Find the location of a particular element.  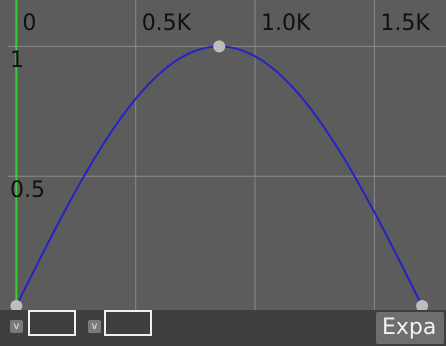

key-field-group-1: v is located at coordinates (46, 326).